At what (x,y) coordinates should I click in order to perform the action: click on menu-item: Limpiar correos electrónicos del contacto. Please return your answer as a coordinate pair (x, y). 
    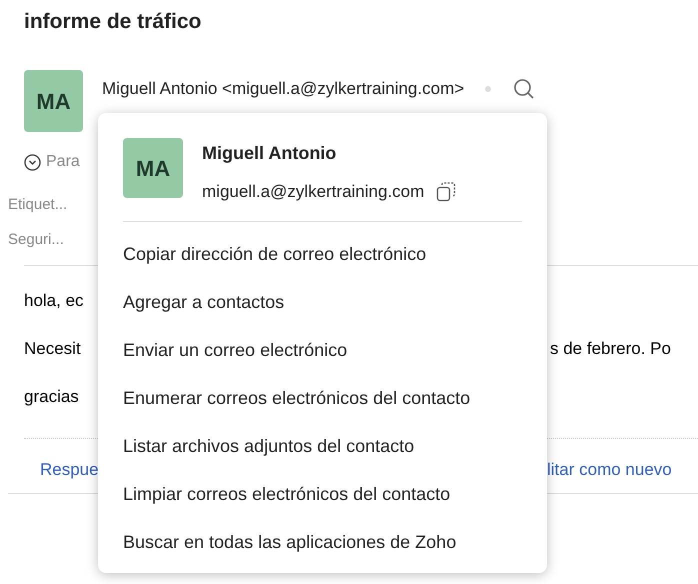
    Looking at the image, I should click on (322, 494).